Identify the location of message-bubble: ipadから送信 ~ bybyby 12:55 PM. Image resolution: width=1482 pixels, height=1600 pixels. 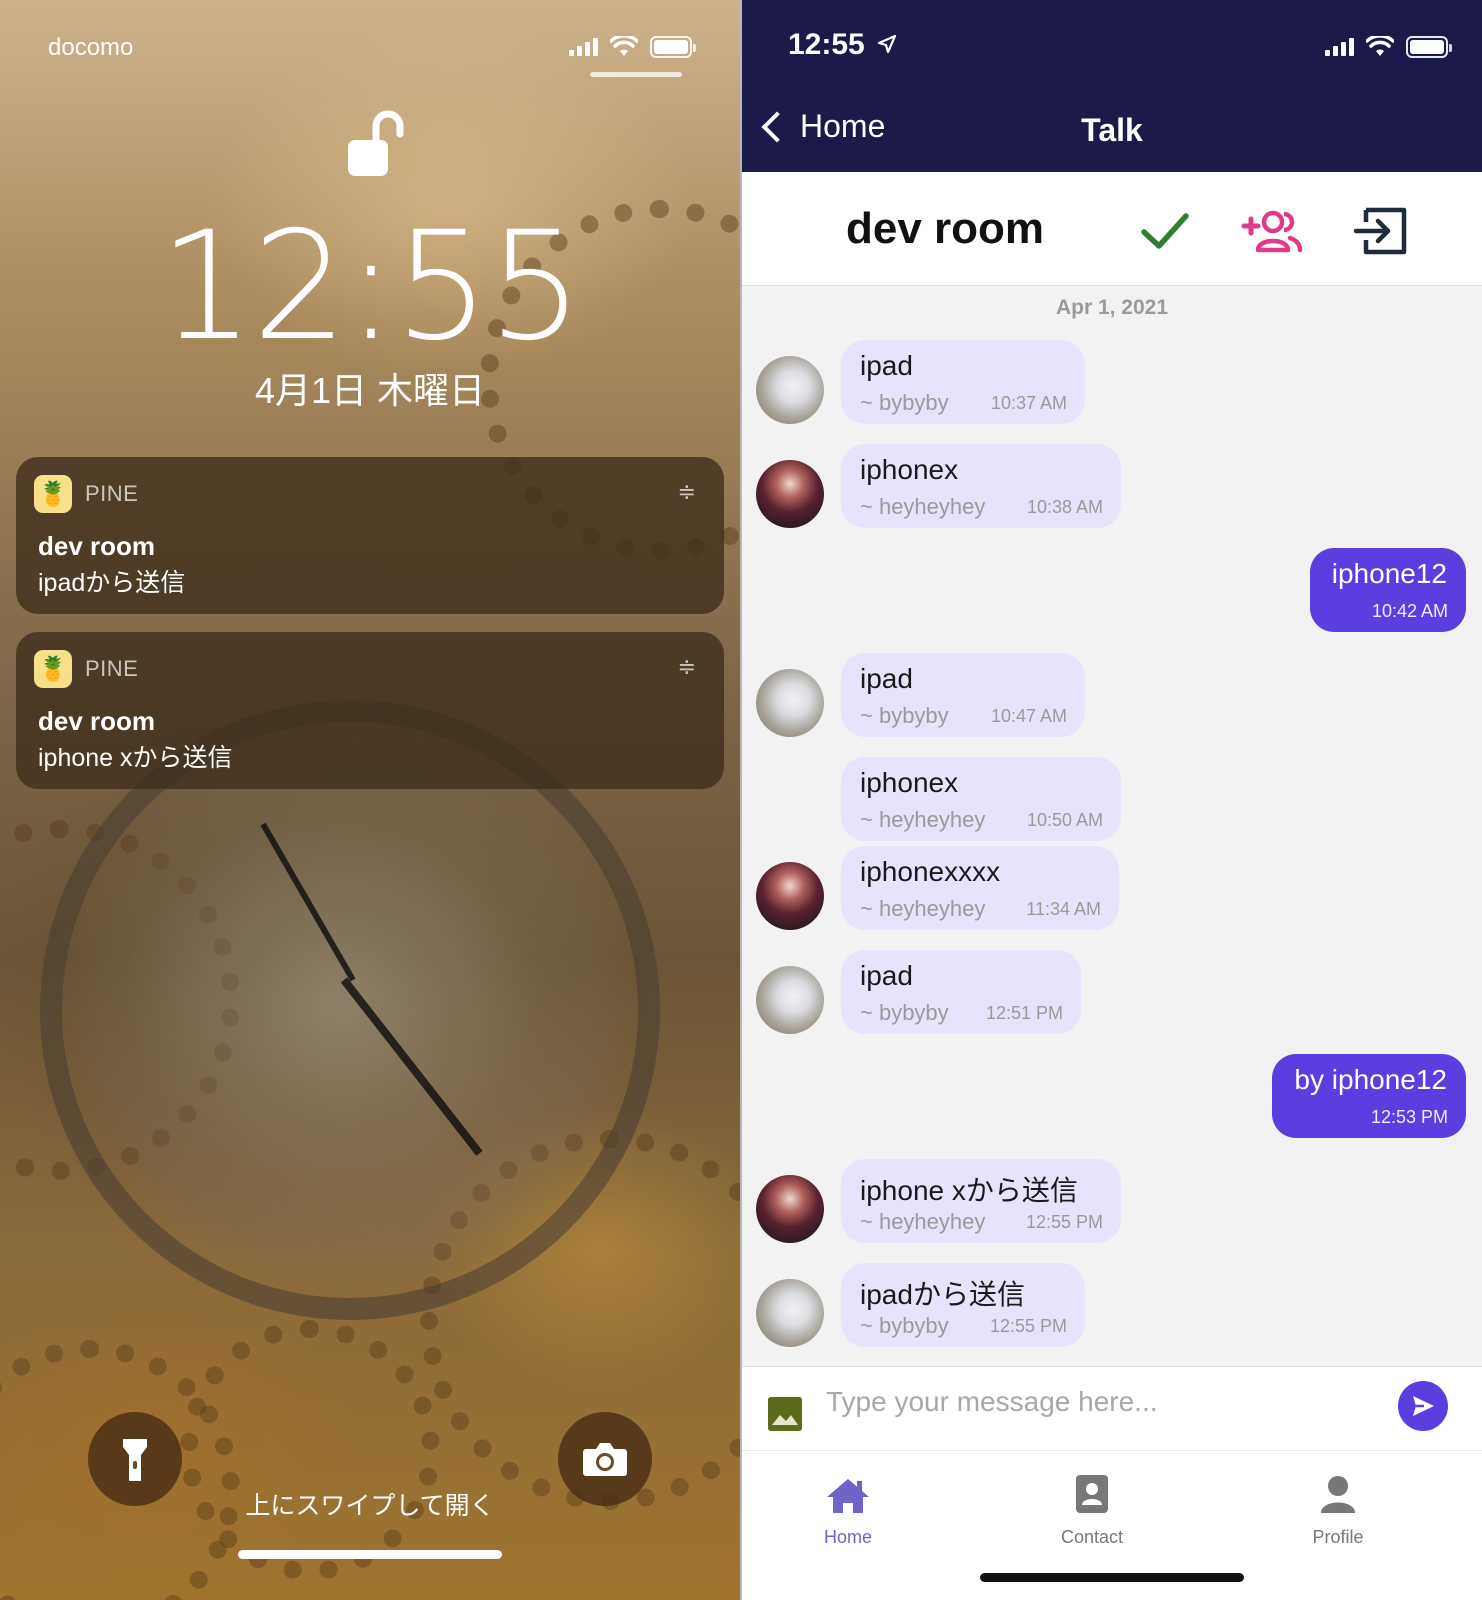
(963, 1305).